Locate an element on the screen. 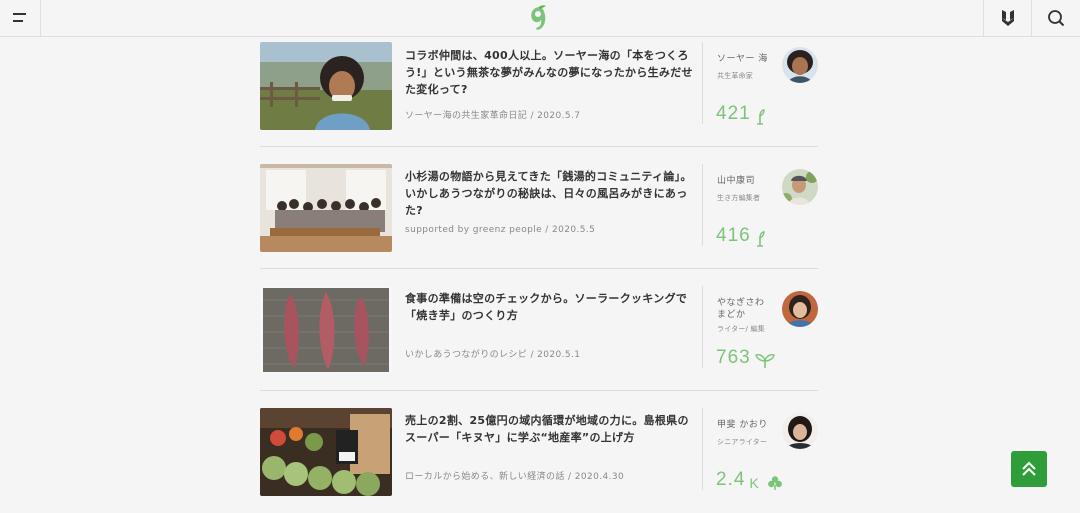 The height and width of the screenshot is (513, 1080). author-name: 甲斐 かおり is located at coordinates (746, 425).